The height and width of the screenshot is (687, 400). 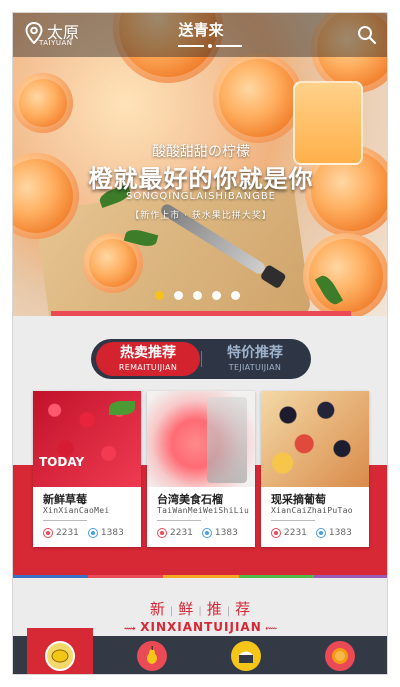 What do you see at coordinates (215, 609) in the screenshot?
I see `section-title-char: 推` at bounding box center [215, 609].